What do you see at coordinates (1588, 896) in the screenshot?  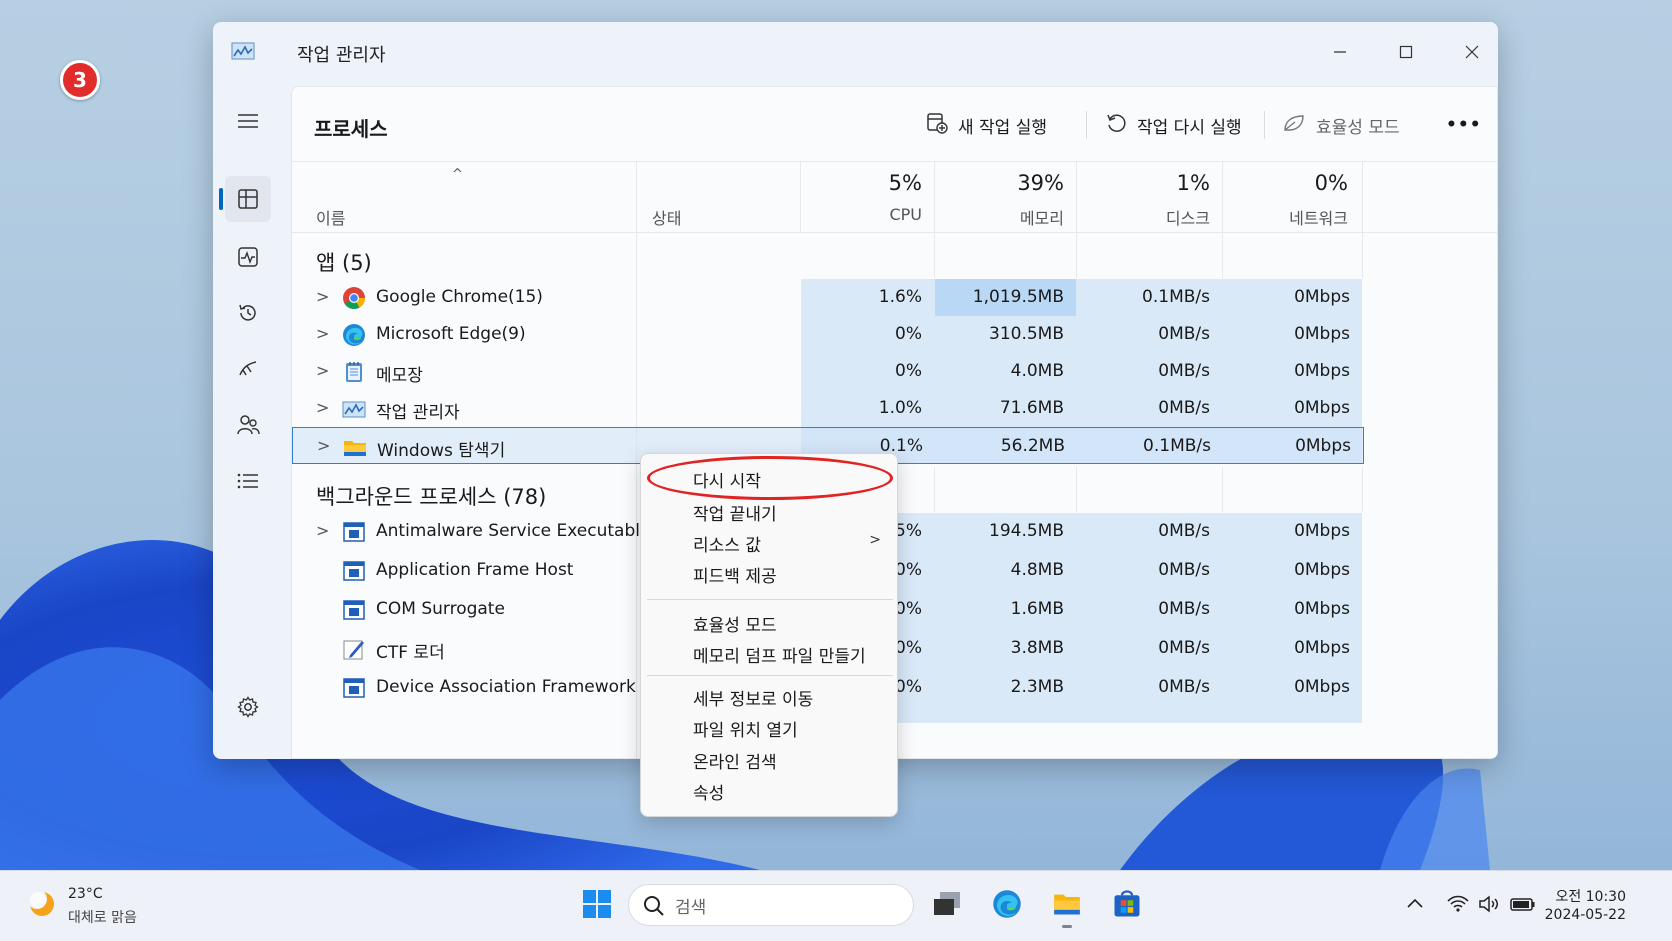 I see `clock-time: 오전 10:30` at bounding box center [1588, 896].